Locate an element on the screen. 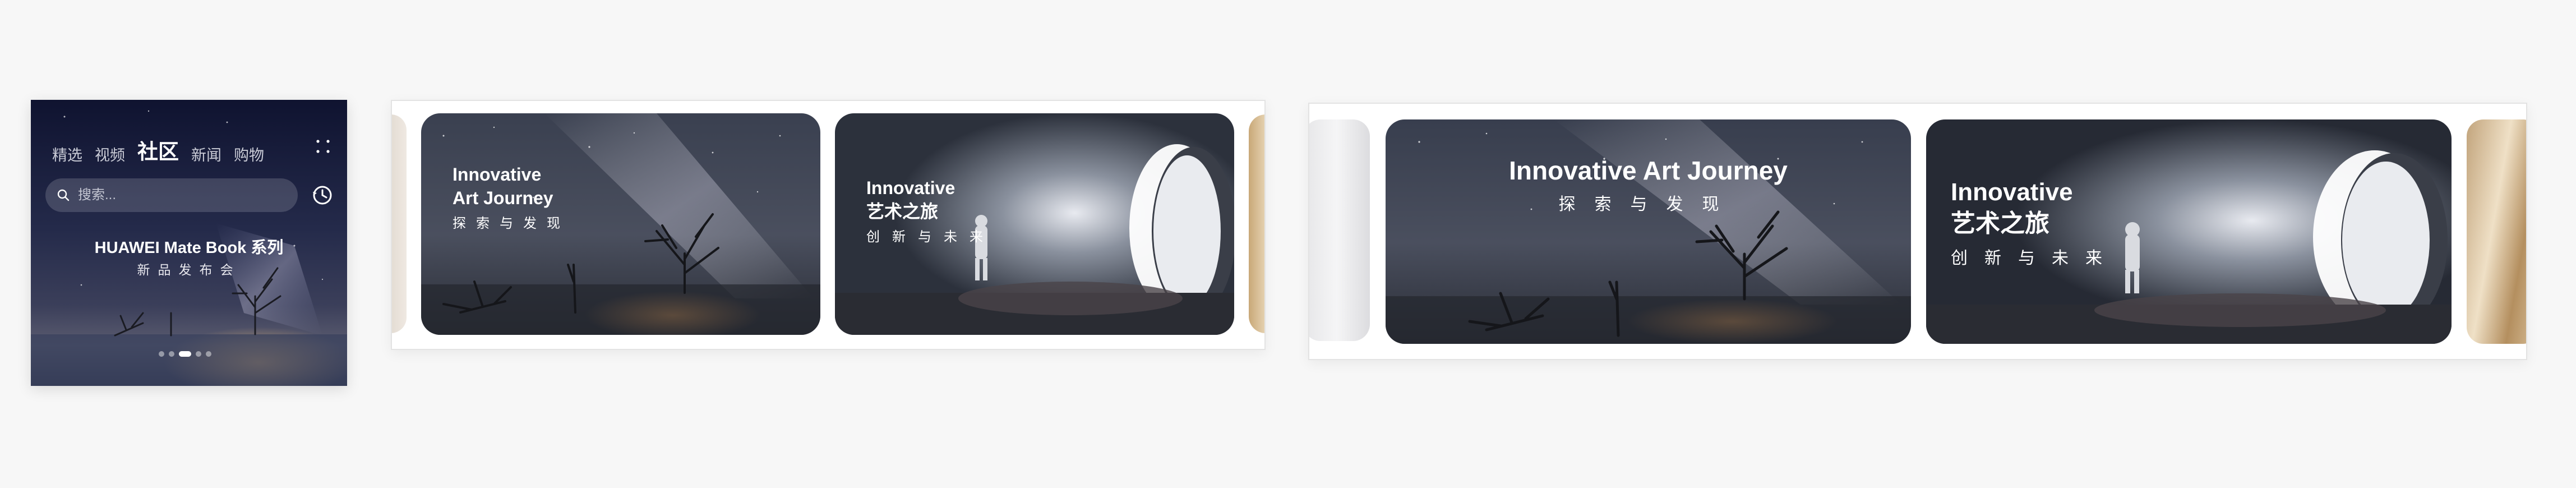 This screenshot has width=2576, height=488. search-bar is located at coordinates (172, 195).